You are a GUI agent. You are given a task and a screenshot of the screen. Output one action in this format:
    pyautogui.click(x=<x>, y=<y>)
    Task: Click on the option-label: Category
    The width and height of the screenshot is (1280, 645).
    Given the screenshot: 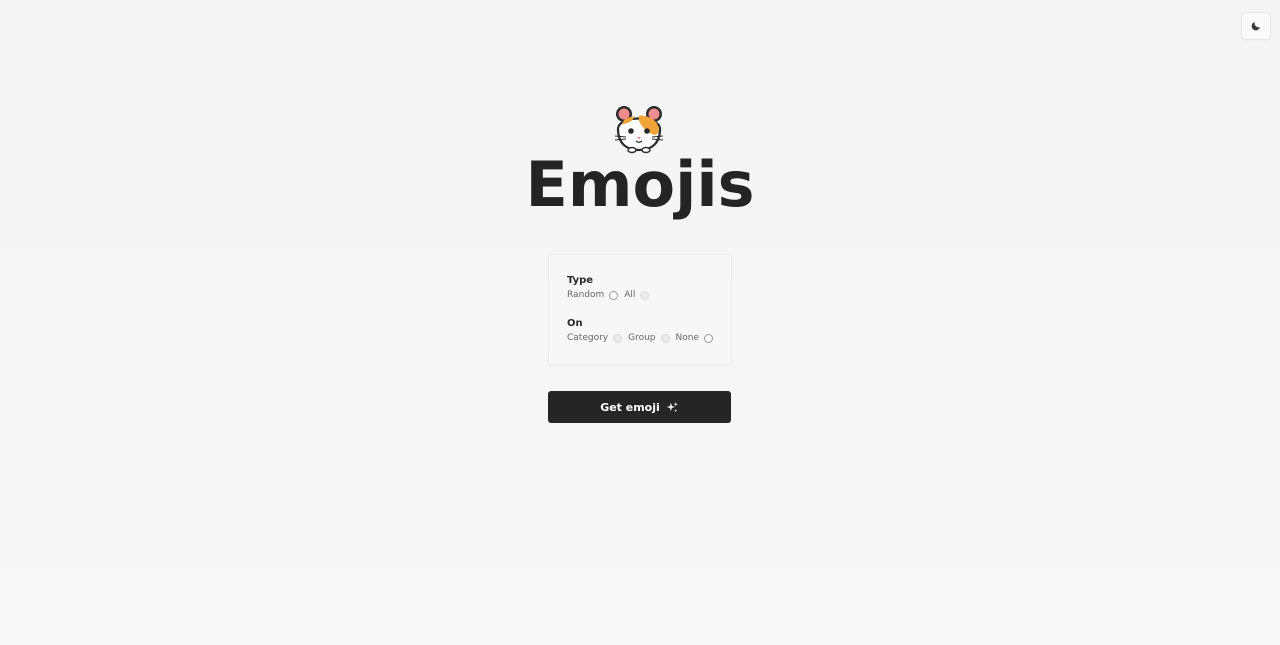 What is the action you would take?
    pyautogui.click(x=588, y=338)
    